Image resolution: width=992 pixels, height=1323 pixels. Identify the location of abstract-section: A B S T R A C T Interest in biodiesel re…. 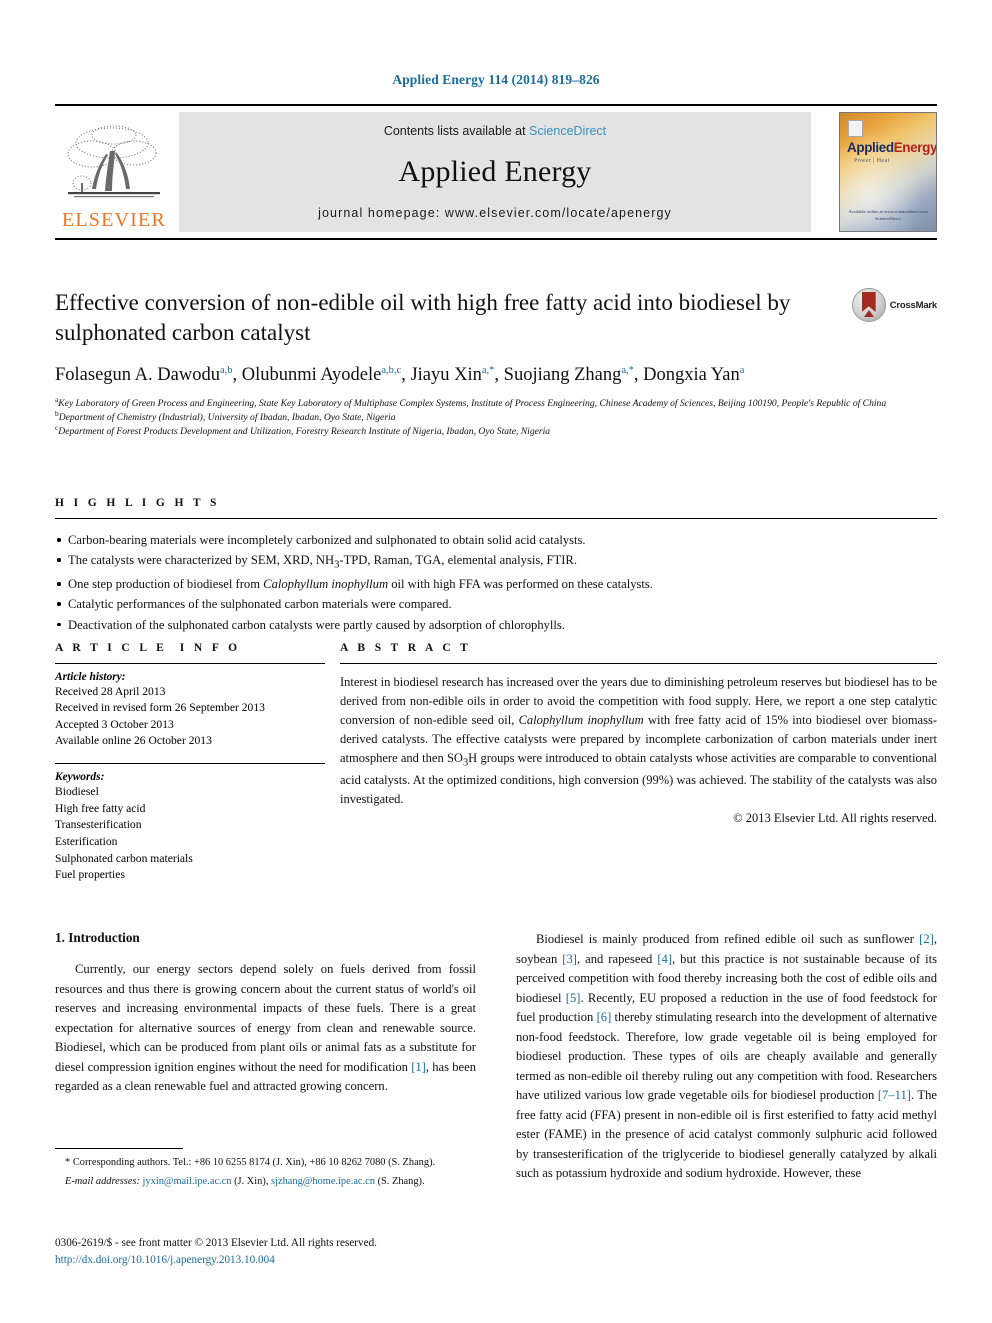
(638, 734).